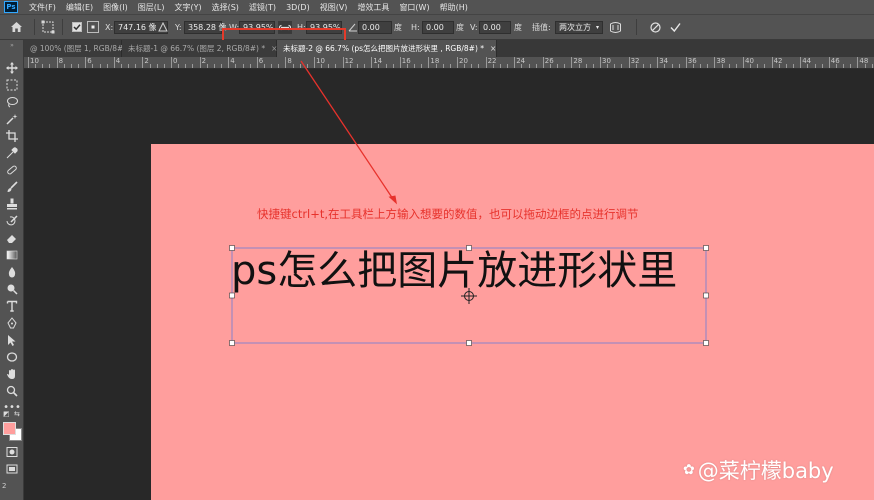 The image size is (874, 500). Describe the element at coordinates (4, 486) in the screenshot. I see `status-indicator: 2` at that location.